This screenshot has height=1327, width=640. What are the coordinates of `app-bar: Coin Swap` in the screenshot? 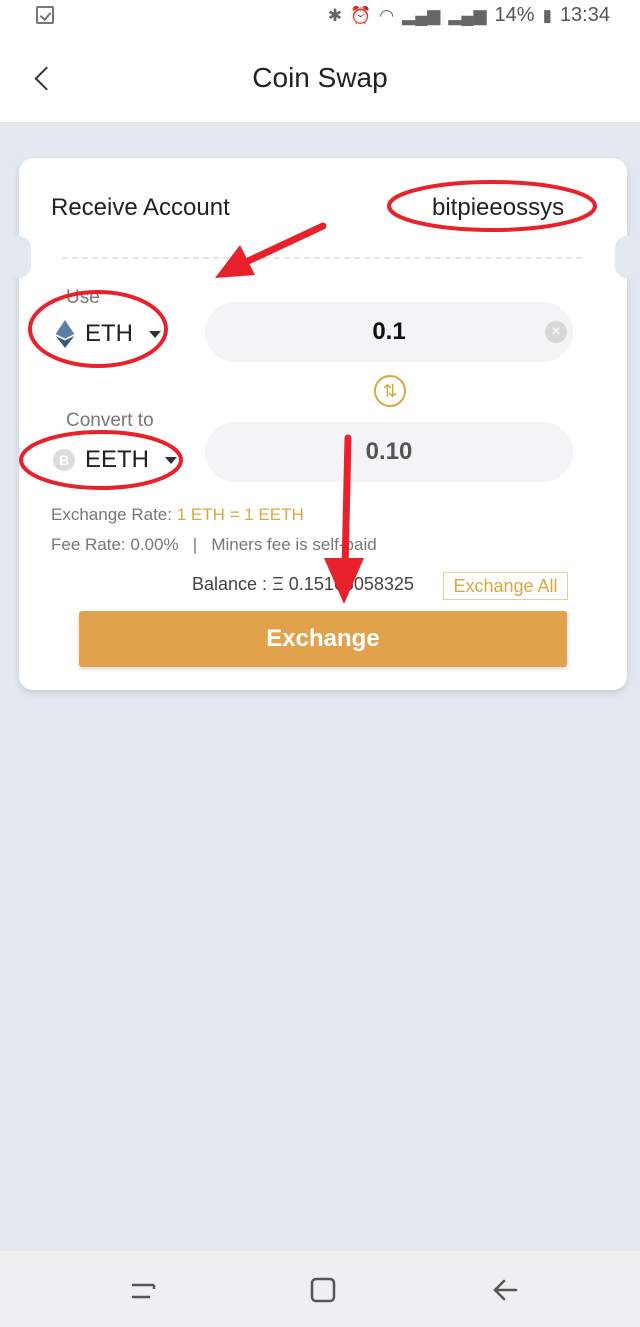 It's located at (320, 78).